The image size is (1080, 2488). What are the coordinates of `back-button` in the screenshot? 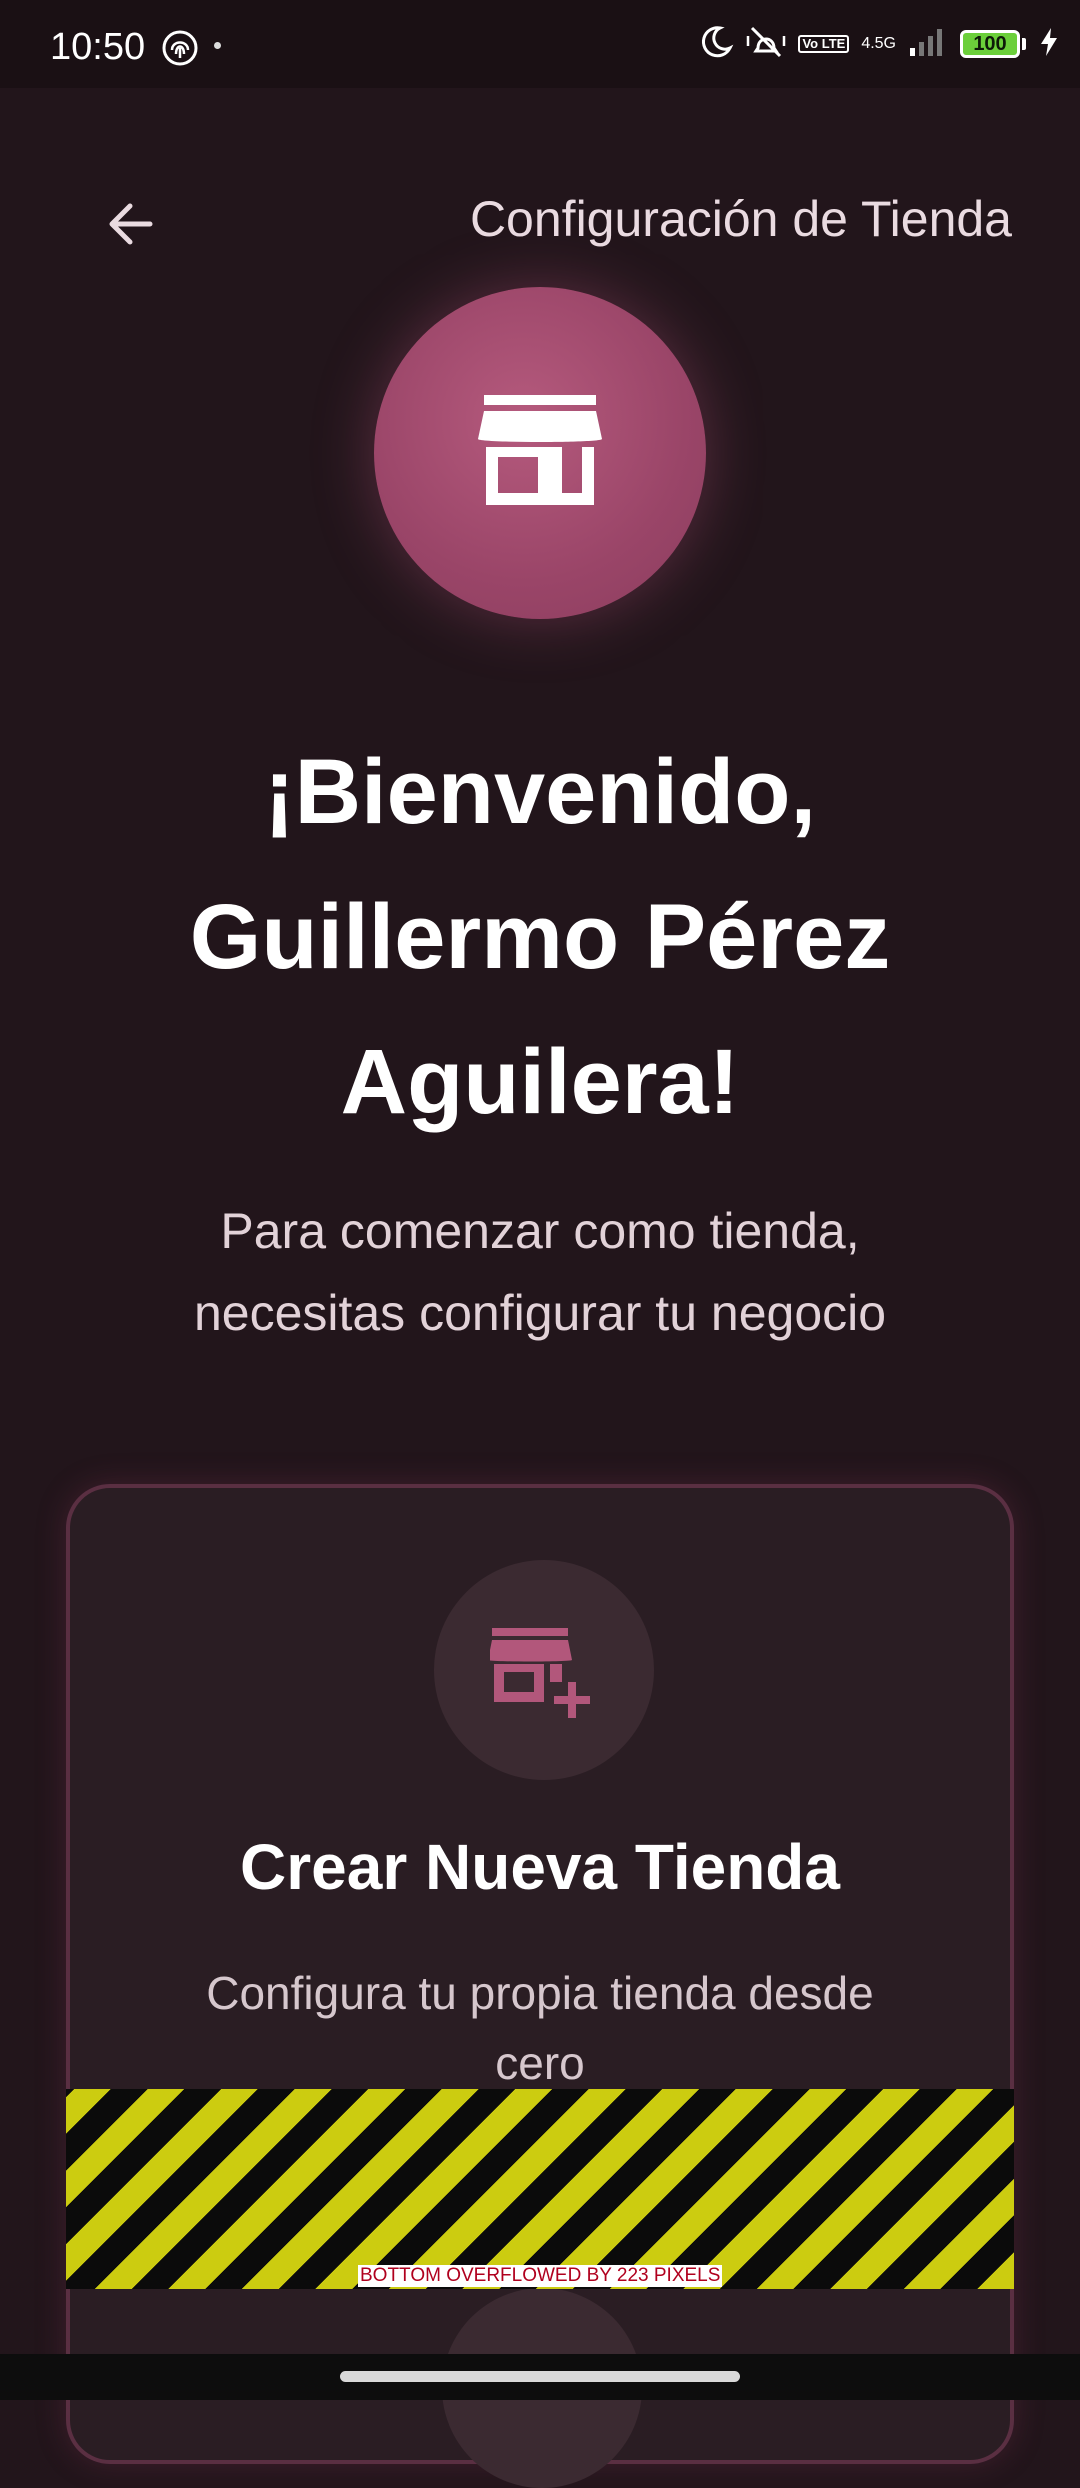 It's located at (132, 224).